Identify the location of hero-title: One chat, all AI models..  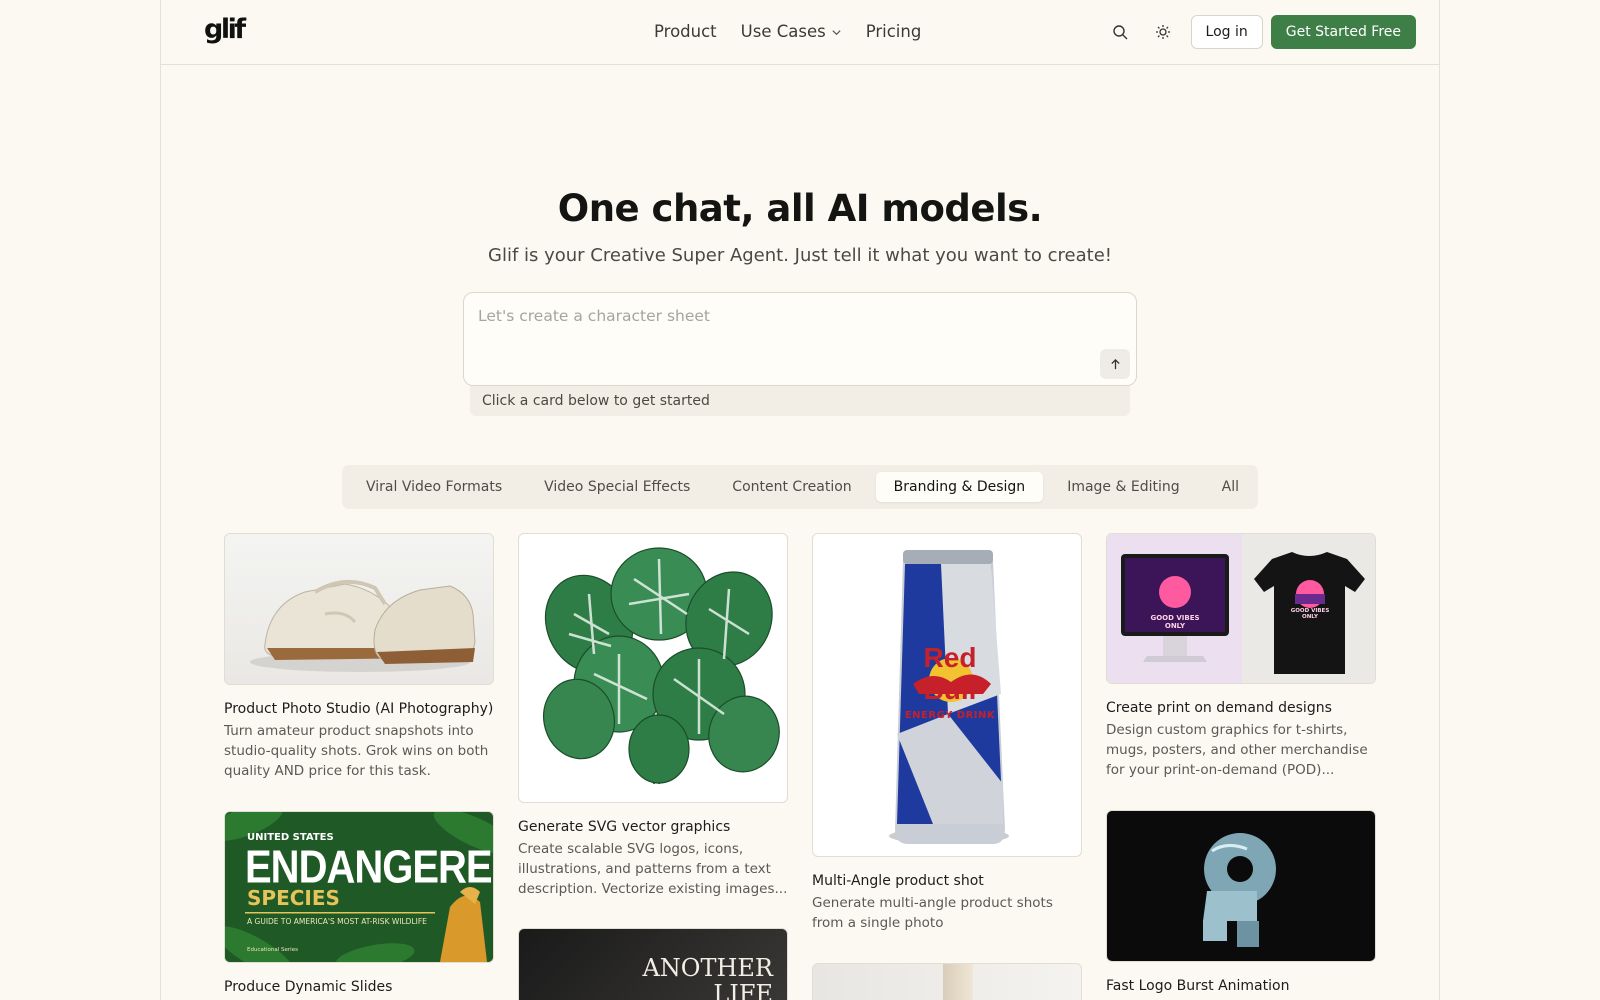
(800, 208).